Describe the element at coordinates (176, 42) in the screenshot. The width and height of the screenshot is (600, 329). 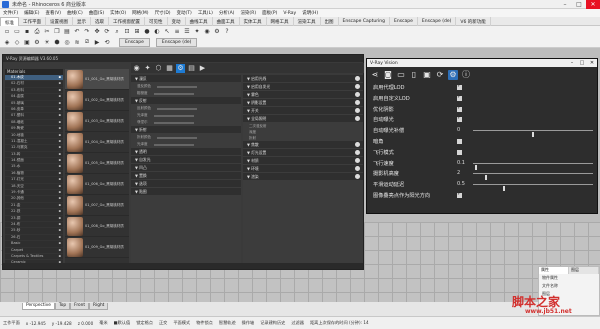
I see `enscape-de-chip: Enscape (de)` at that location.